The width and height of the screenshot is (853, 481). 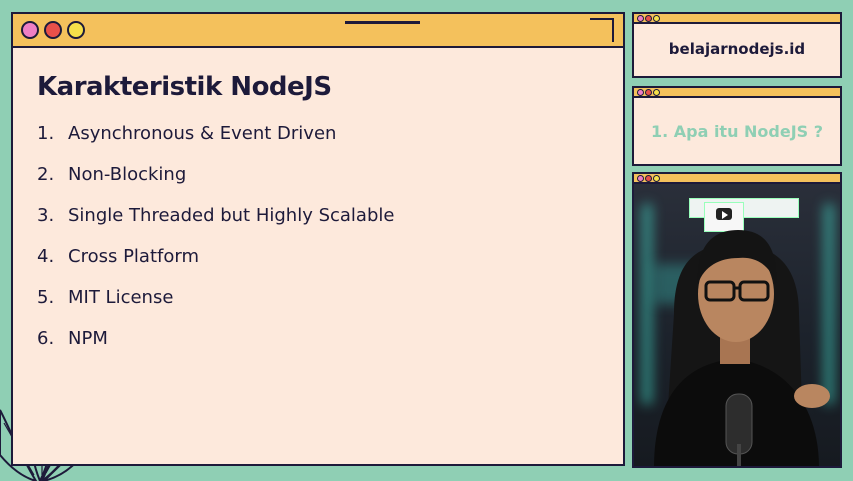 I want to click on chapter-panel: 1. Apa itu NodeJS ?, so click(x=737, y=126).